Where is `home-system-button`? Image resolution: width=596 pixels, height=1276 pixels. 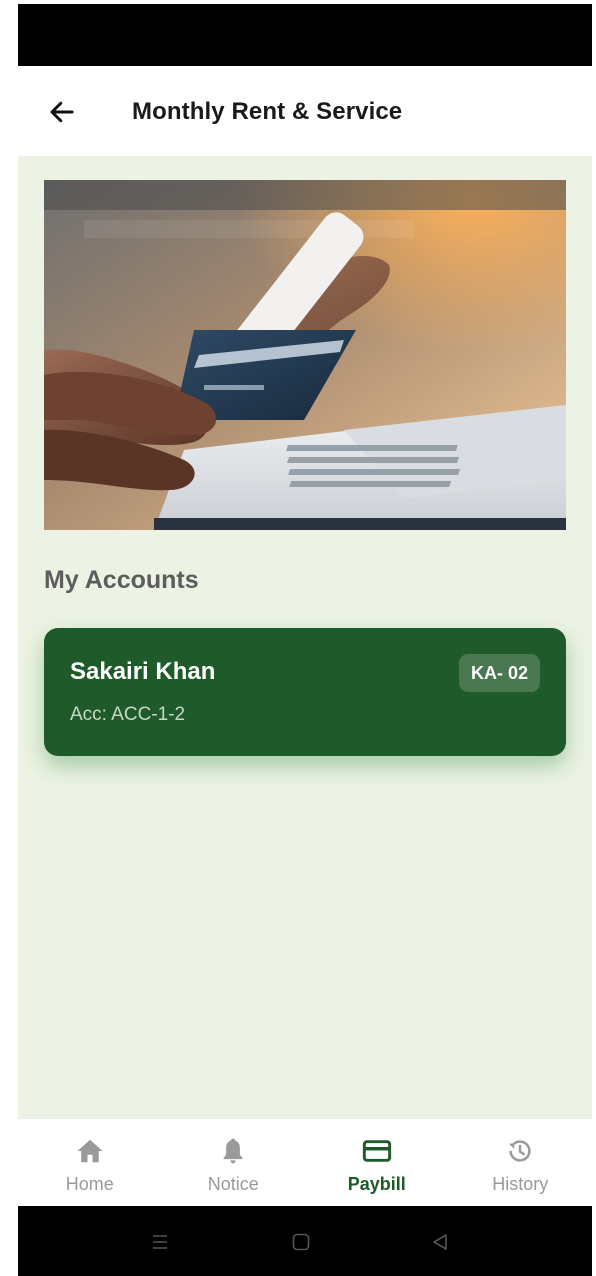 home-system-button is located at coordinates (301, 1242).